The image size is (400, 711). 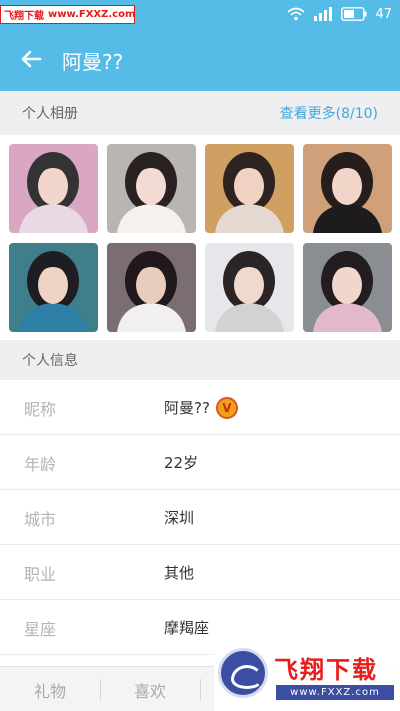 I want to click on divider, so click(x=200, y=690).